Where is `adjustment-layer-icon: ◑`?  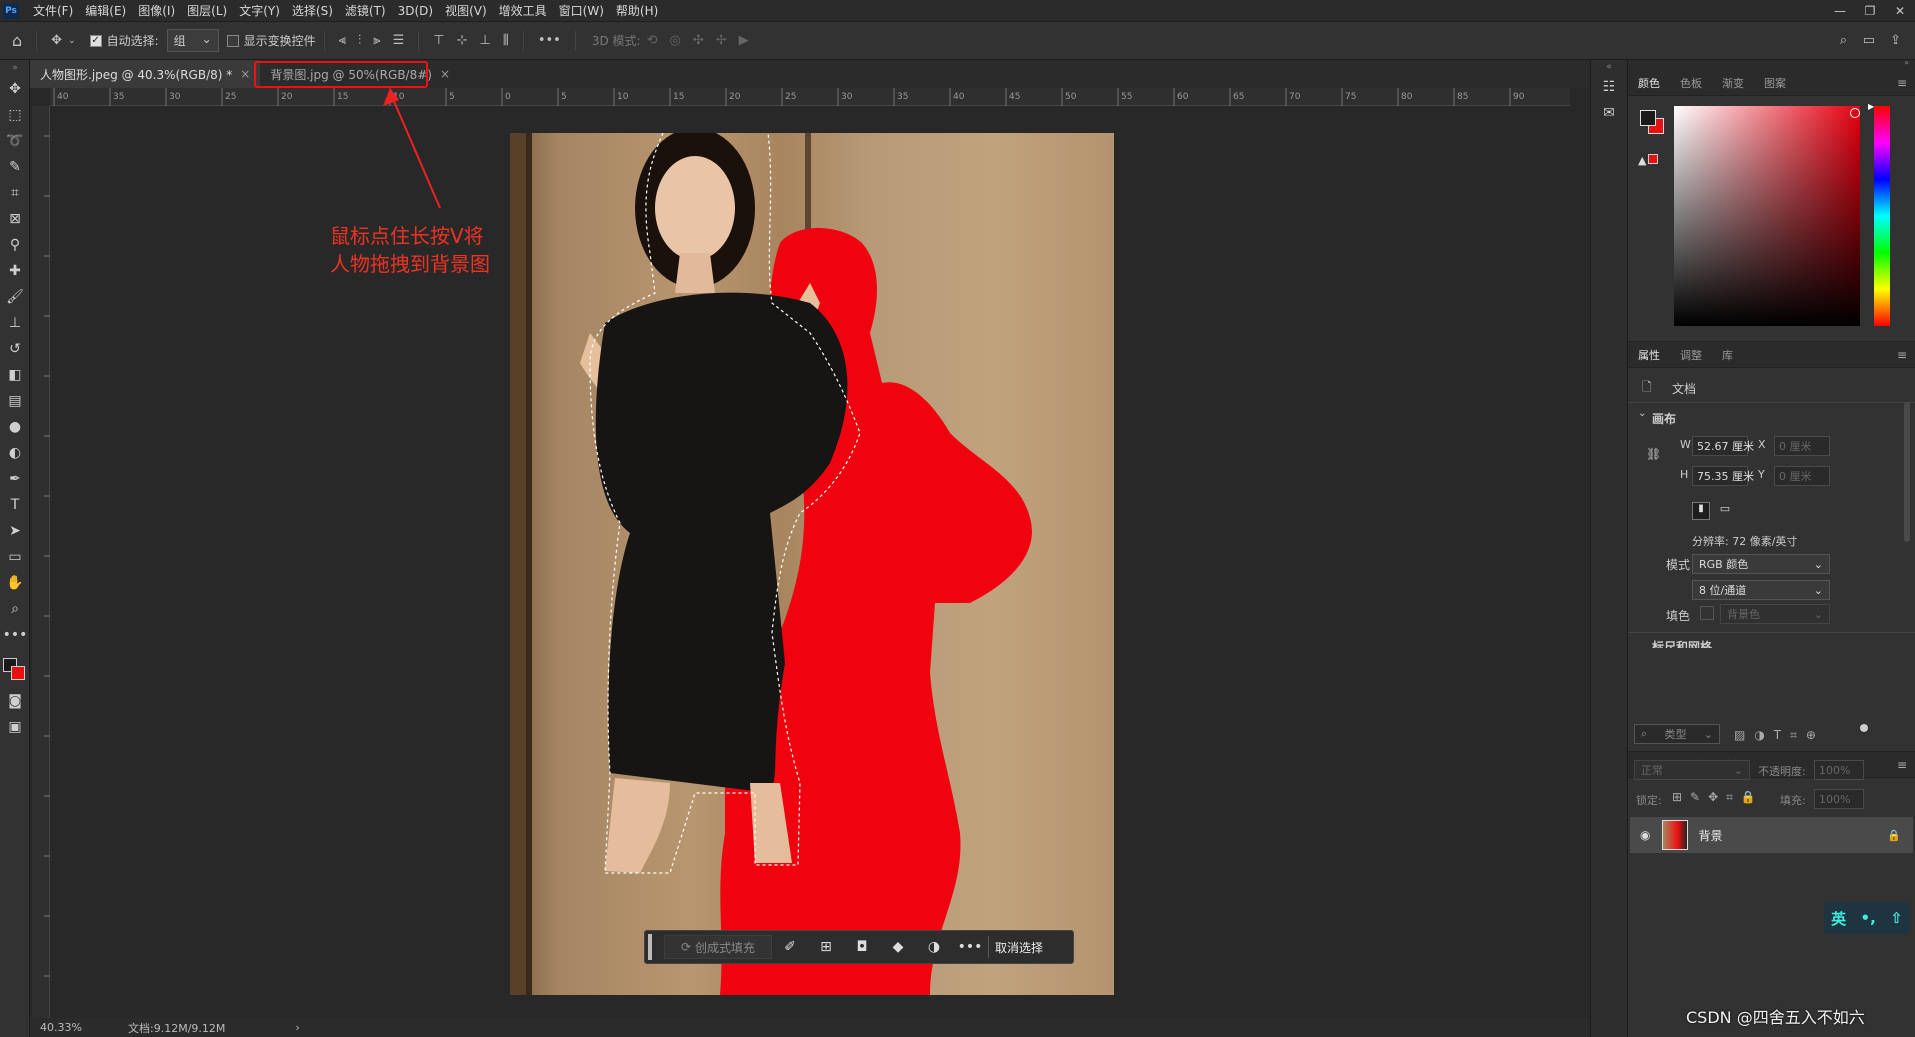
adjustment-layer-icon: ◑ is located at coordinates (934, 947).